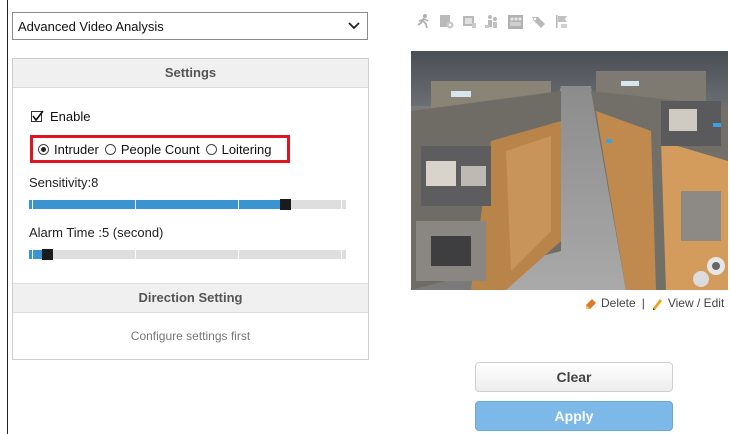 This screenshot has width=731, height=434. Describe the element at coordinates (561, 21) in the screenshot. I see `flag-icon` at that location.